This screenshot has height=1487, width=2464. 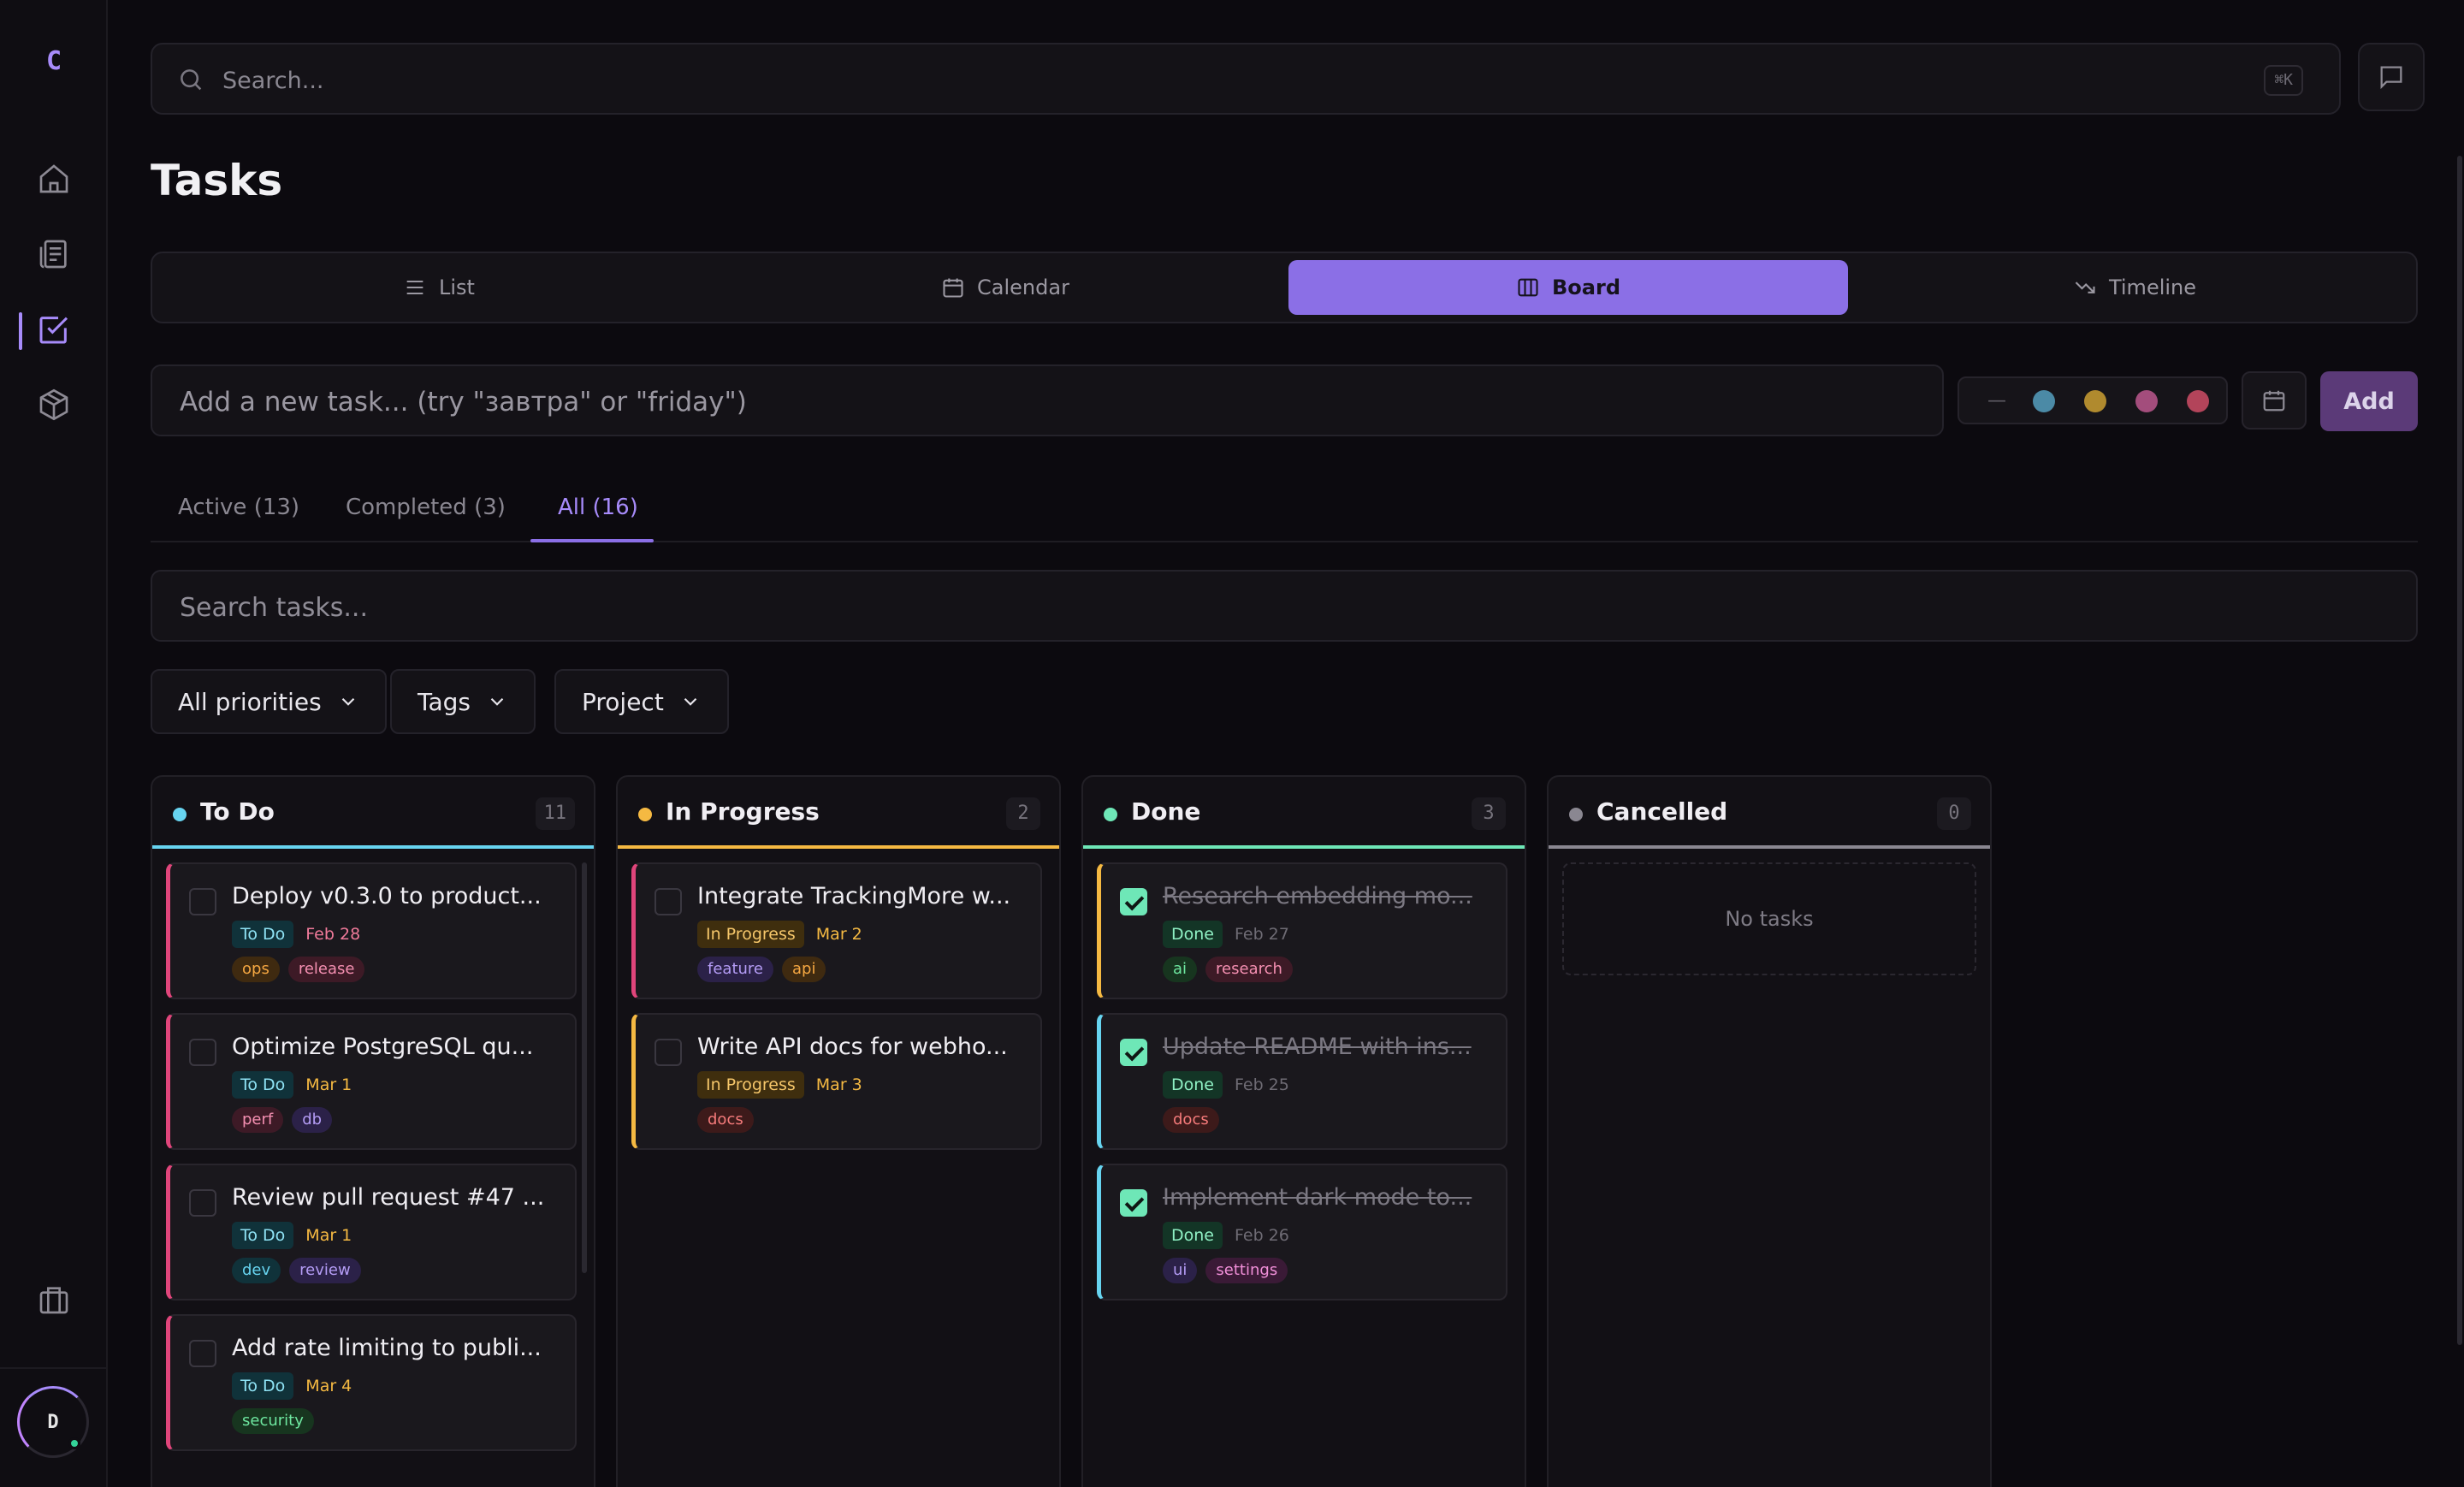 What do you see at coordinates (1246, 1270) in the screenshot?
I see `task-tag: settings` at bounding box center [1246, 1270].